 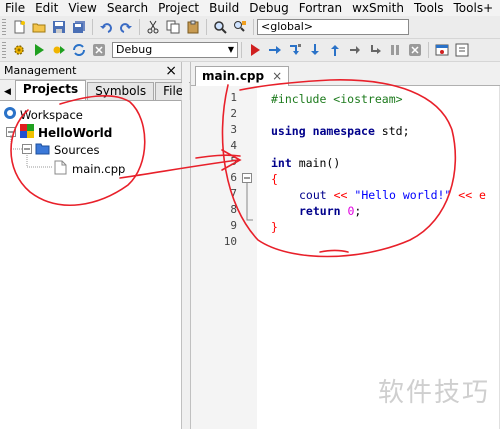 I want to click on debug-start-icon, so click(x=255, y=50).